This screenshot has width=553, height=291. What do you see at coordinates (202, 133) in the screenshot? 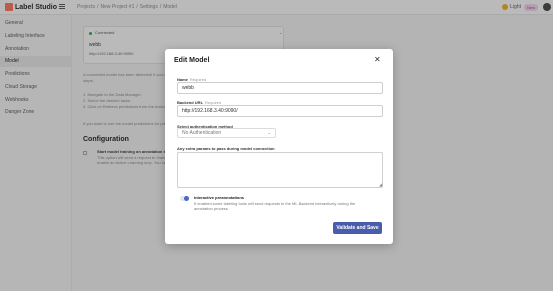
I see `auth-method-value: No Authentication` at bounding box center [202, 133].